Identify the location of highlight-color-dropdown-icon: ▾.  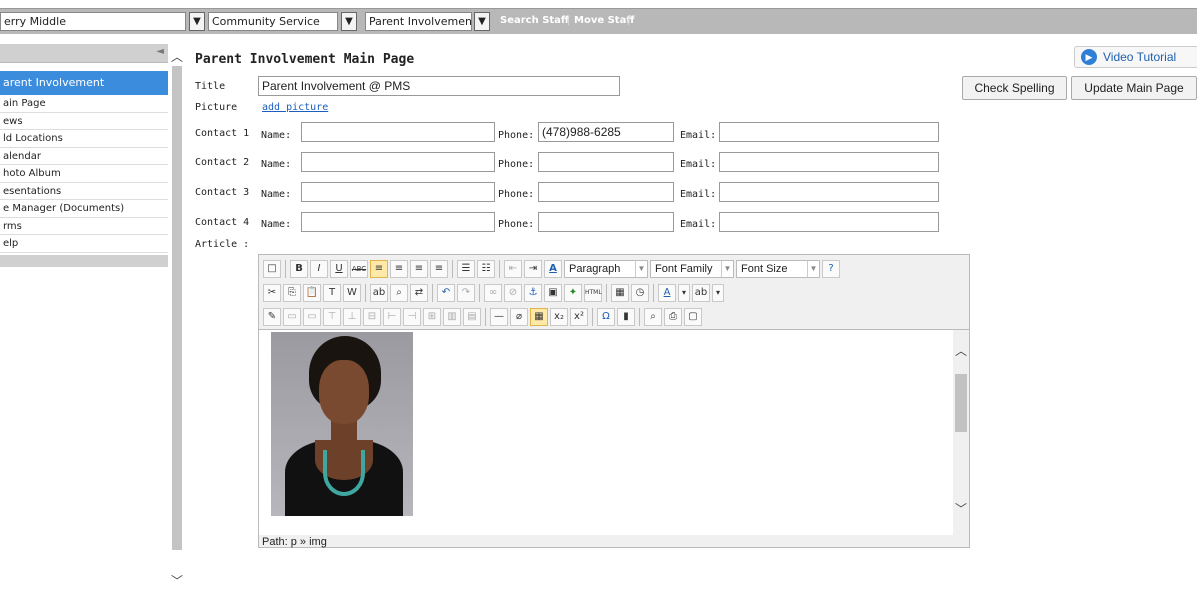
(718, 293).